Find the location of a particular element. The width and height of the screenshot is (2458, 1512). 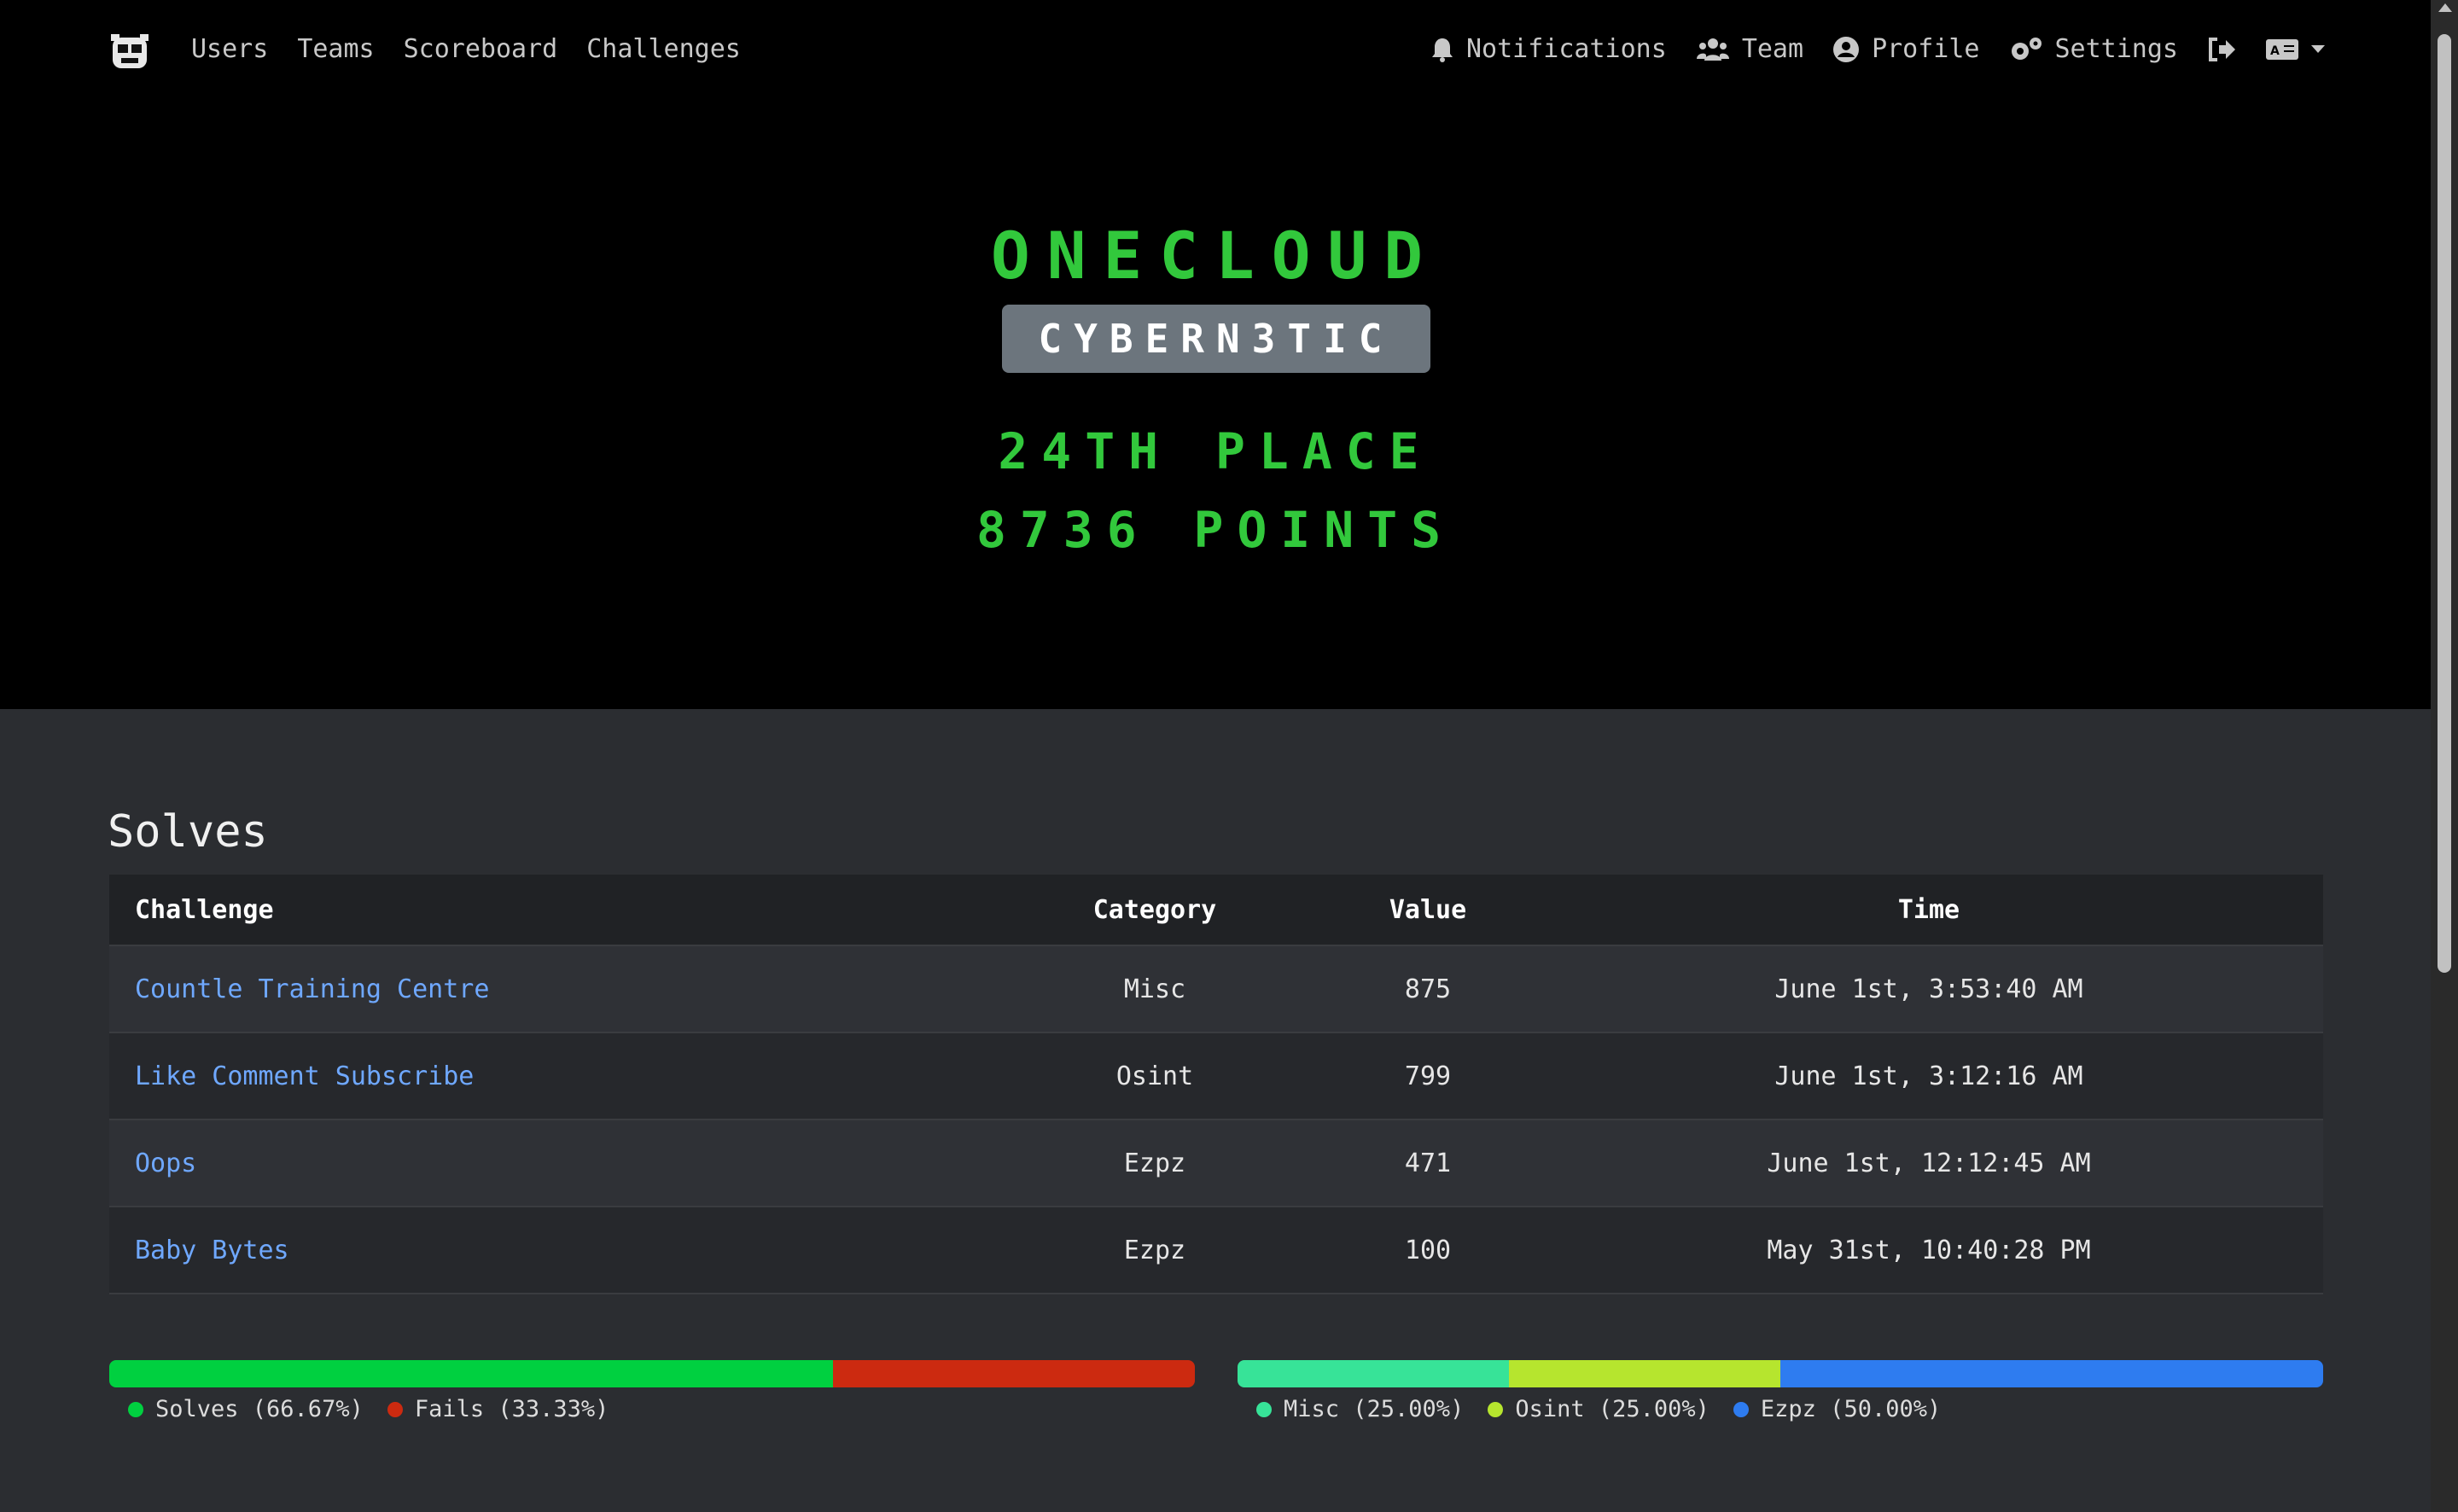

solves-heading: Solves is located at coordinates (188, 832).